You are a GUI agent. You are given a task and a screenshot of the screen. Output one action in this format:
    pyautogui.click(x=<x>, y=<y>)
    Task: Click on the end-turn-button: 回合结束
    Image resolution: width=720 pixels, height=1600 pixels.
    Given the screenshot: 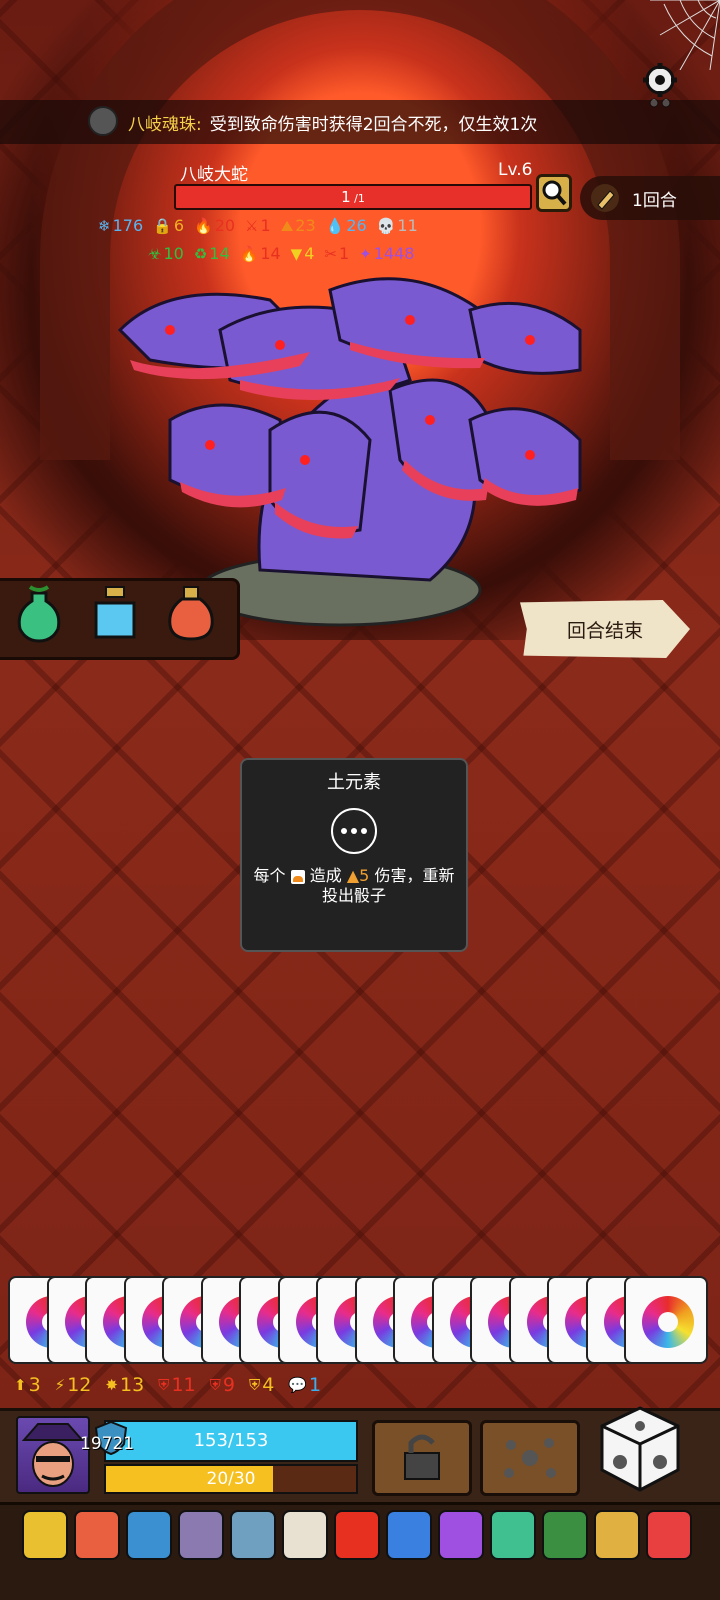 What is the action you would take?
    pyautogui.click(x=605, y=629)
    